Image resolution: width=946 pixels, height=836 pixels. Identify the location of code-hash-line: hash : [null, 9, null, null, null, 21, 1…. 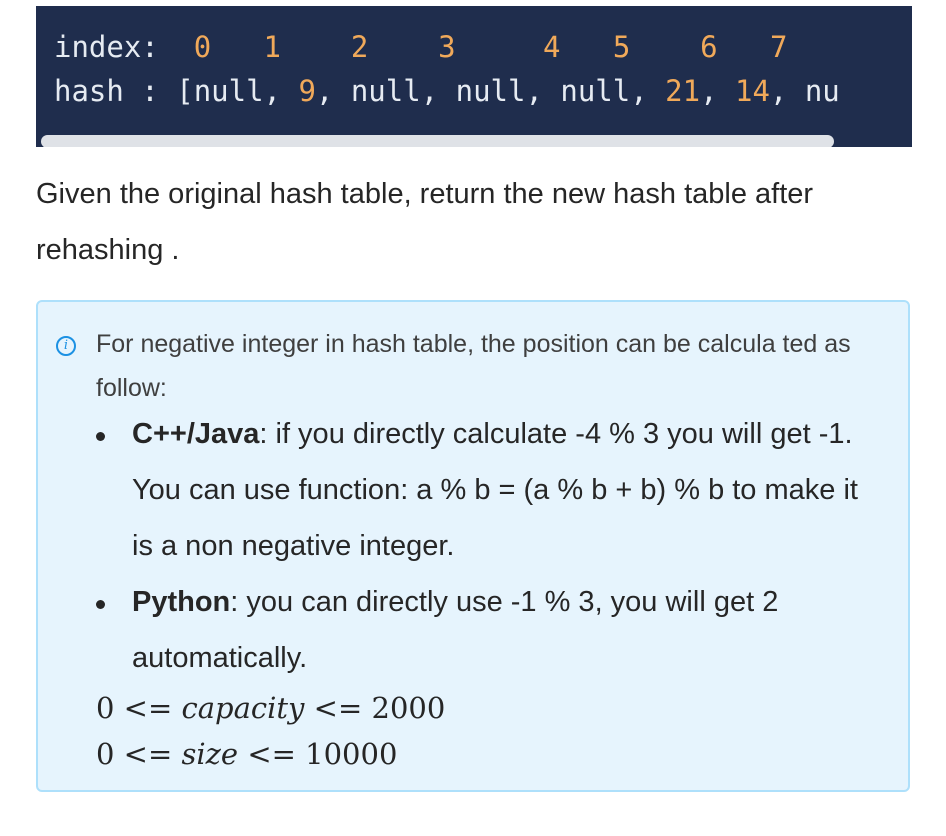
(447, 91).